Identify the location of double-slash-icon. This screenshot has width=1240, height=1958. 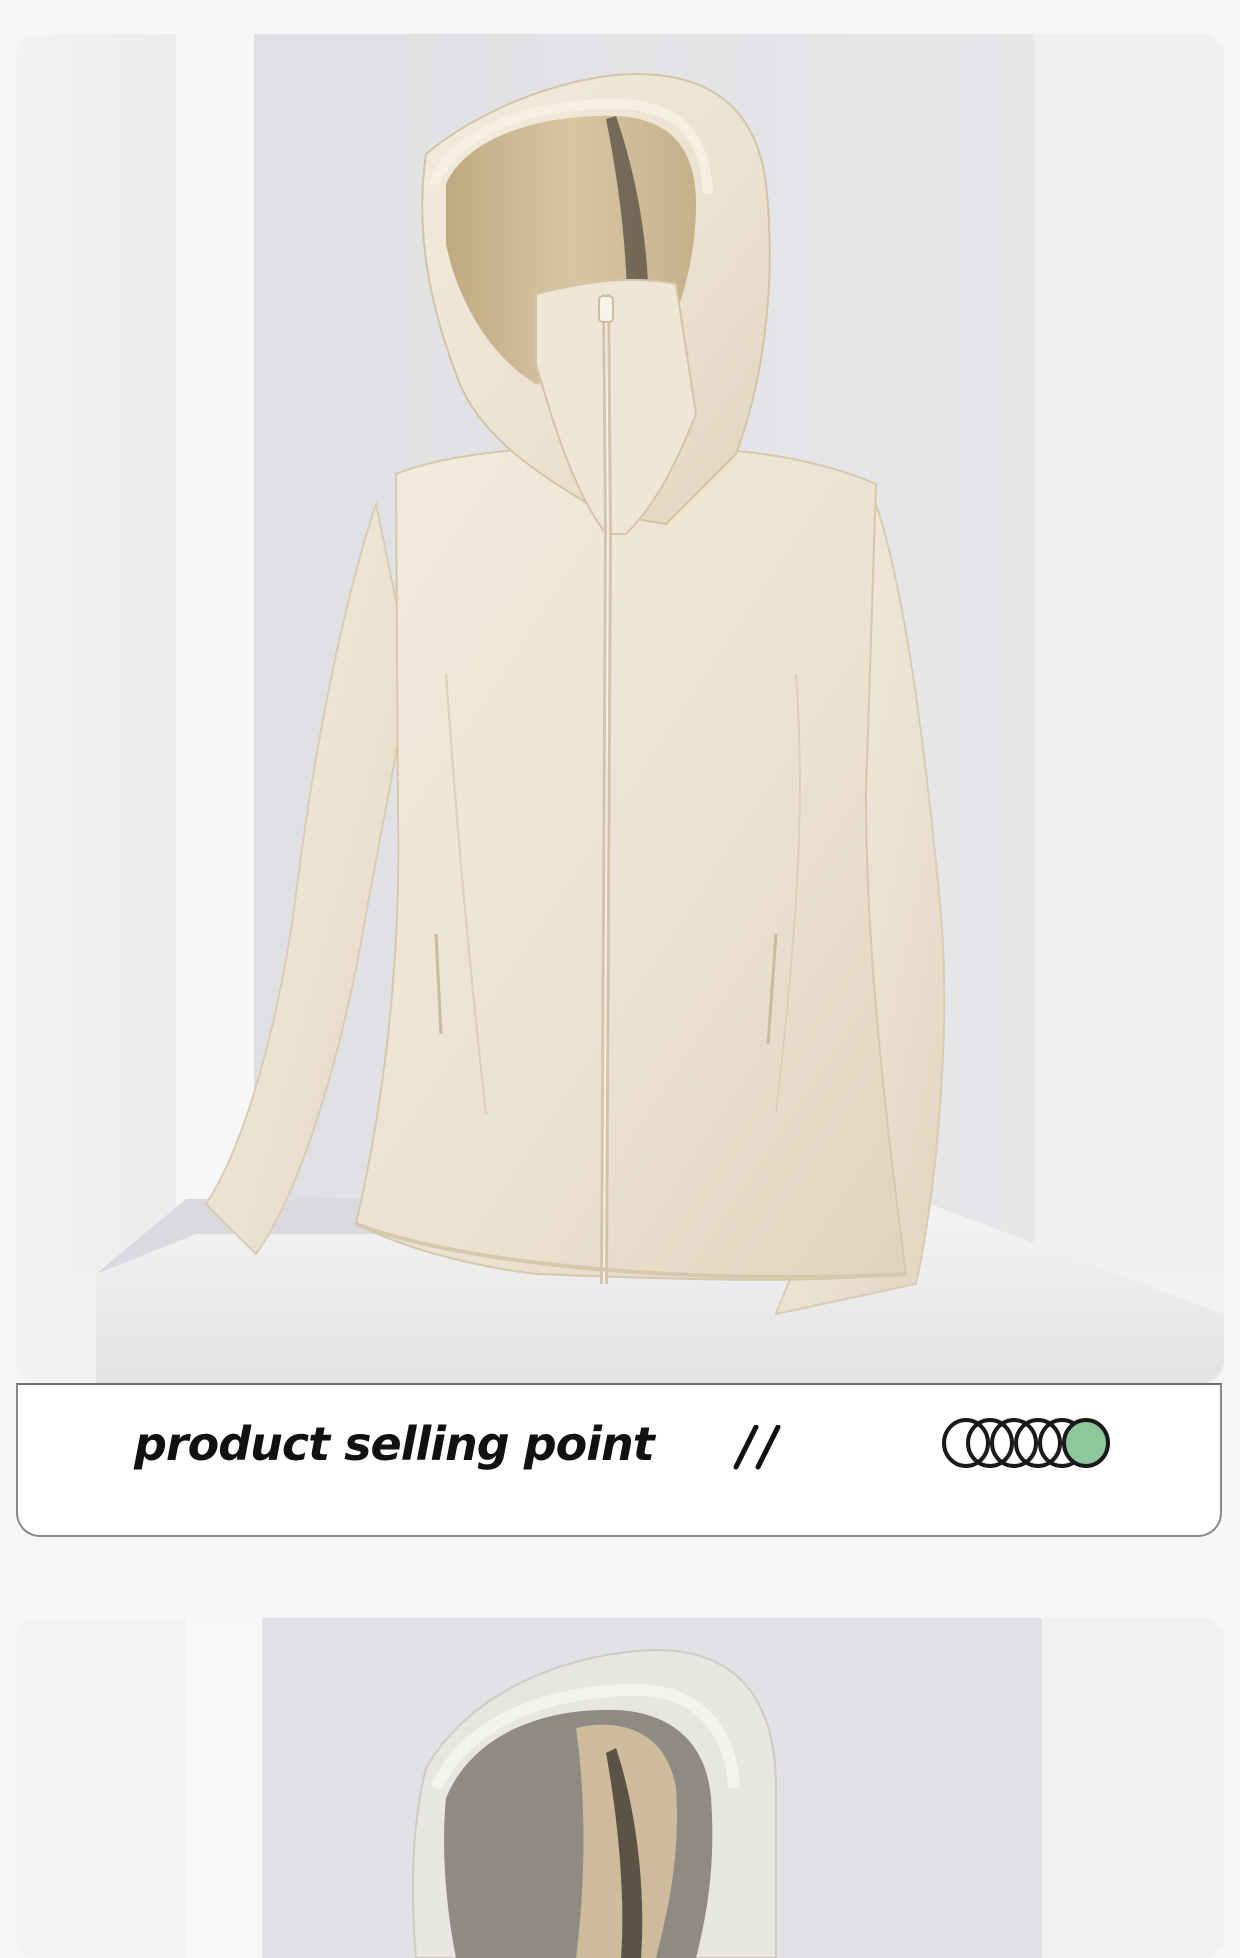
(757, 1447).